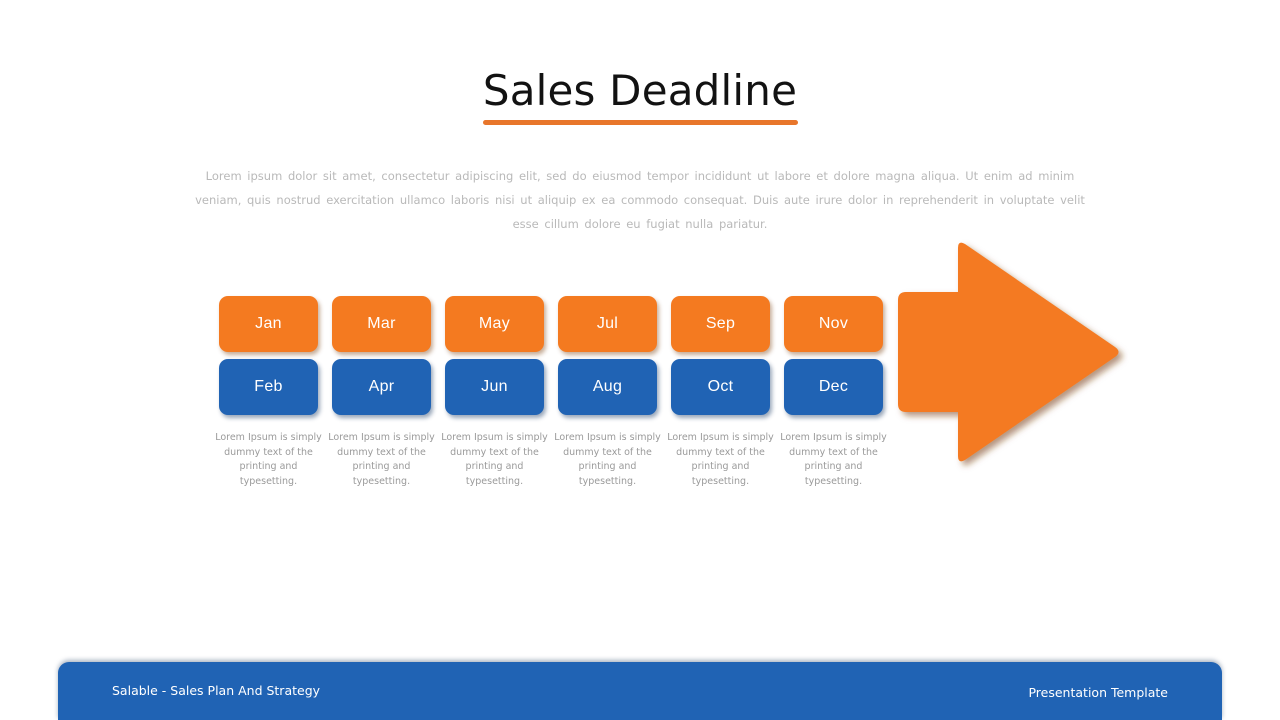 The width and height of the screenshot is (1280, 720). Describe the element at coordinates (494, 324) in the screenshot. I see `month-chip-may: May` at that location.